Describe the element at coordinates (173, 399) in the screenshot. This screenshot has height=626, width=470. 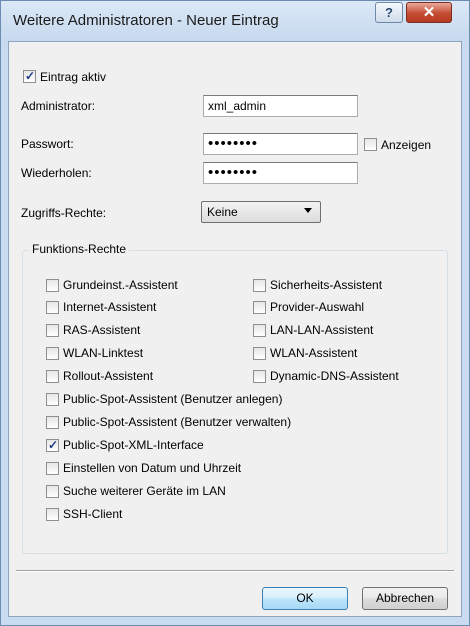
I see `function-label-publicspot-anlegen: Public-Spot-Assistent (Benutzer anlegen)` at that location.